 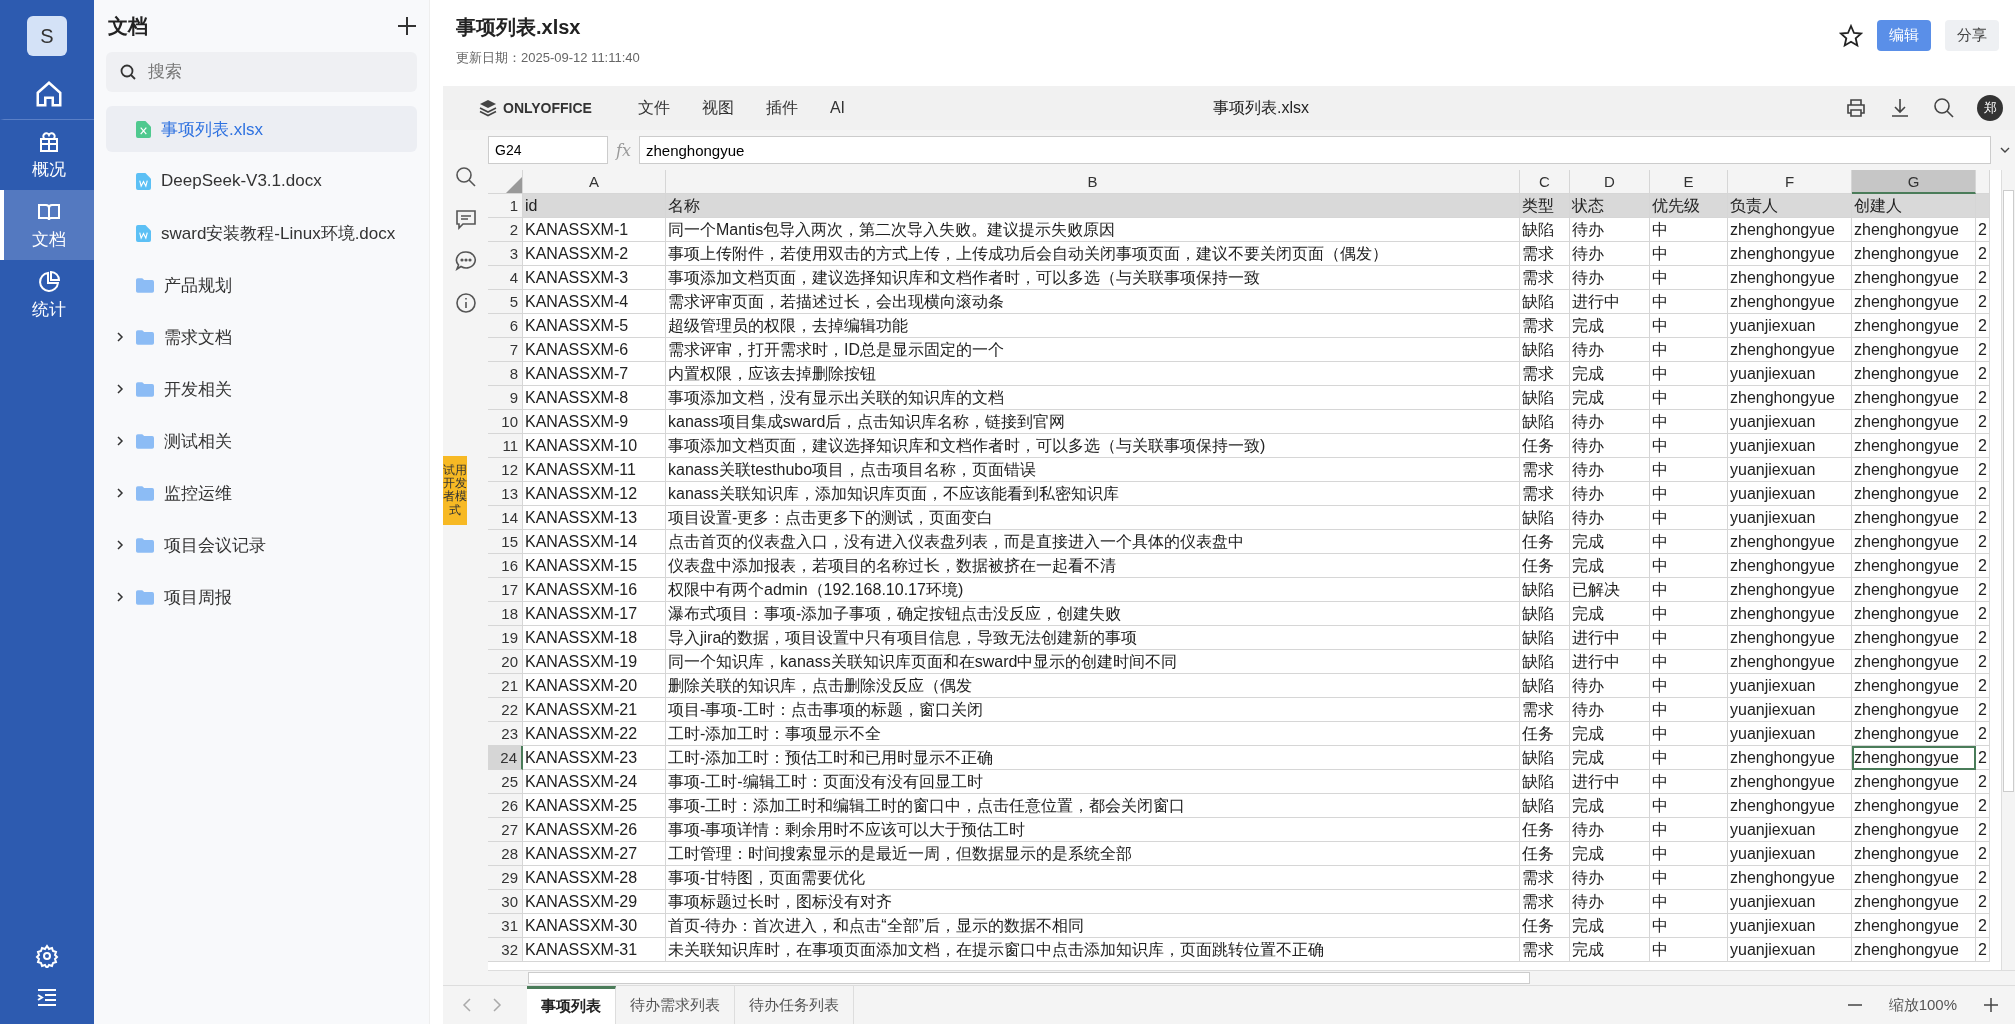 What do you see at coordinates (505, 686) in the screenshot?
I see `row-header: 21` at bounding box center [505, 686].